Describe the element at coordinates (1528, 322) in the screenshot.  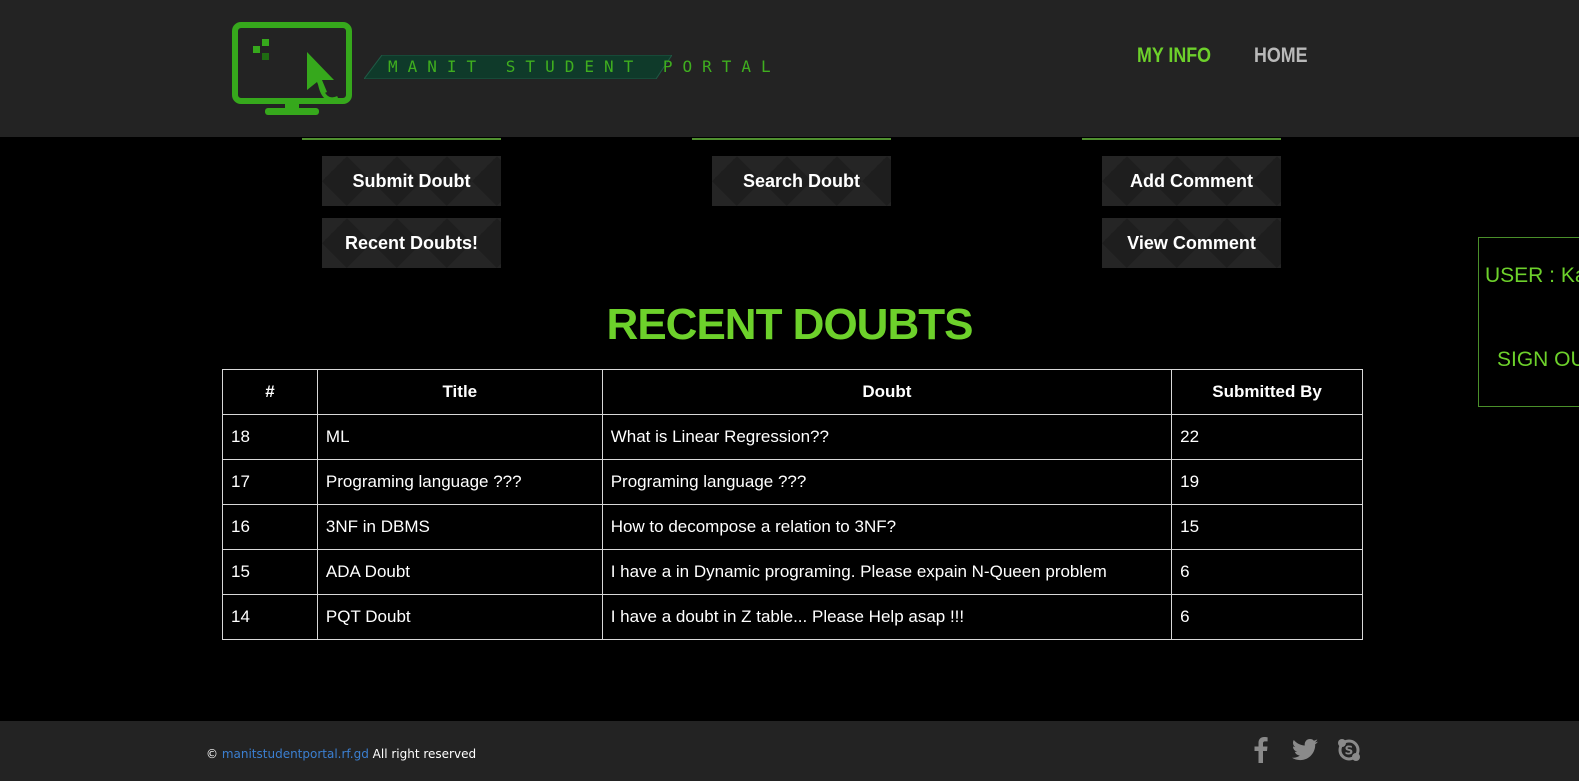
I see `user-panel: USER : Karan SIGN OUT` at that location.